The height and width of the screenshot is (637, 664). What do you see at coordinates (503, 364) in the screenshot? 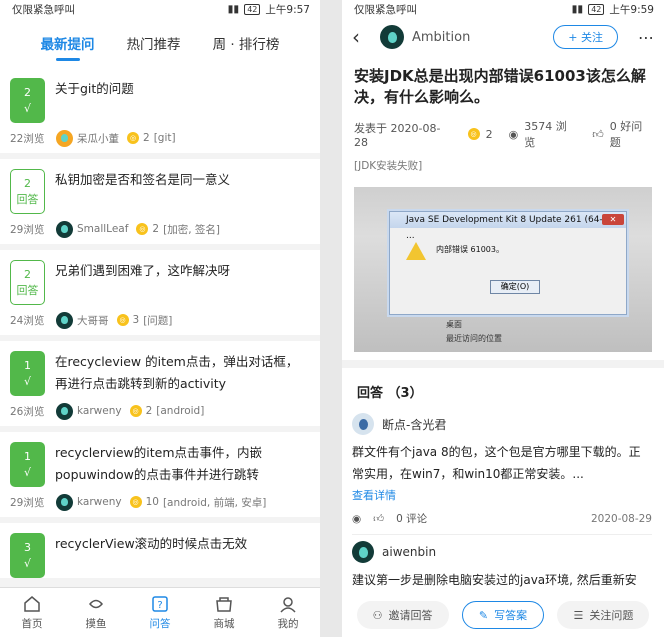
I see `divider` at bounding box center [503, 364].